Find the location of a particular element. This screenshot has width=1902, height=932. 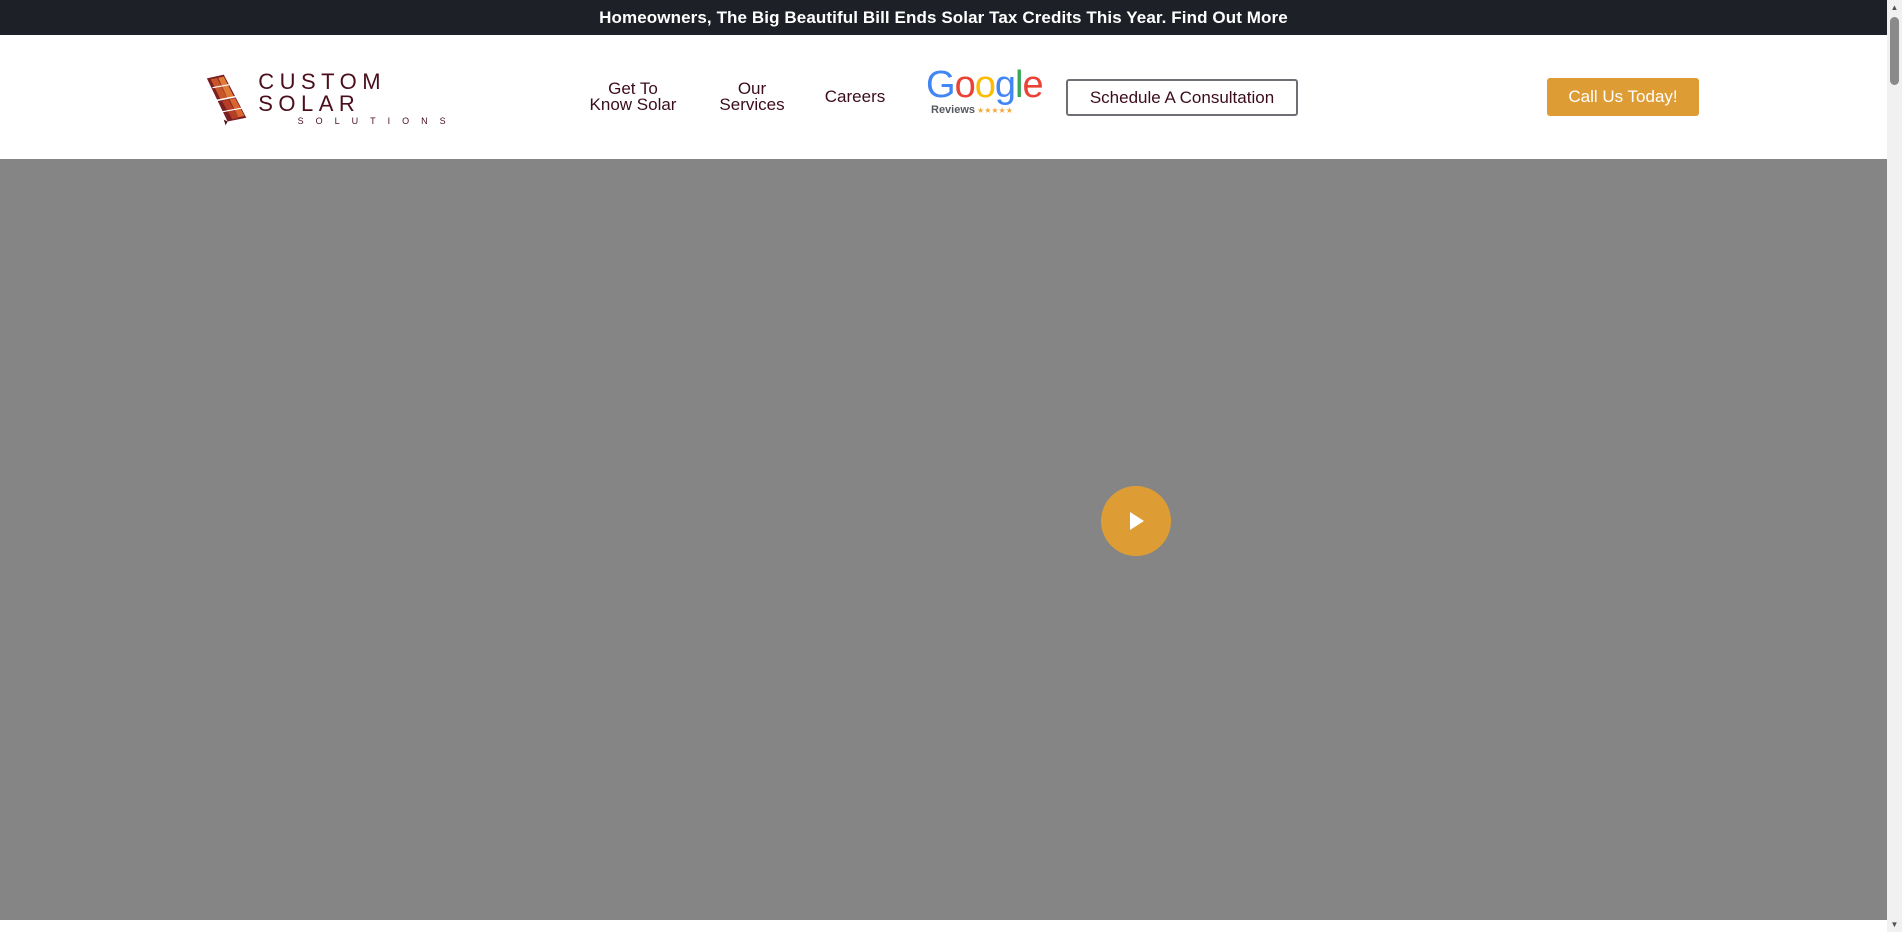

logo-wordmark: CUSTOM SOLAR SOLUTIONS is located at coordinates (371, 99).